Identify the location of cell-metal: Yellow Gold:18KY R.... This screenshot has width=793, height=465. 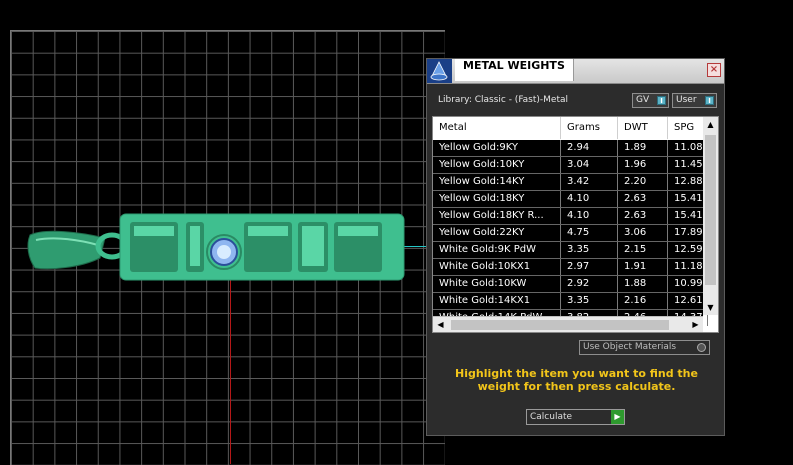
(497, 216).